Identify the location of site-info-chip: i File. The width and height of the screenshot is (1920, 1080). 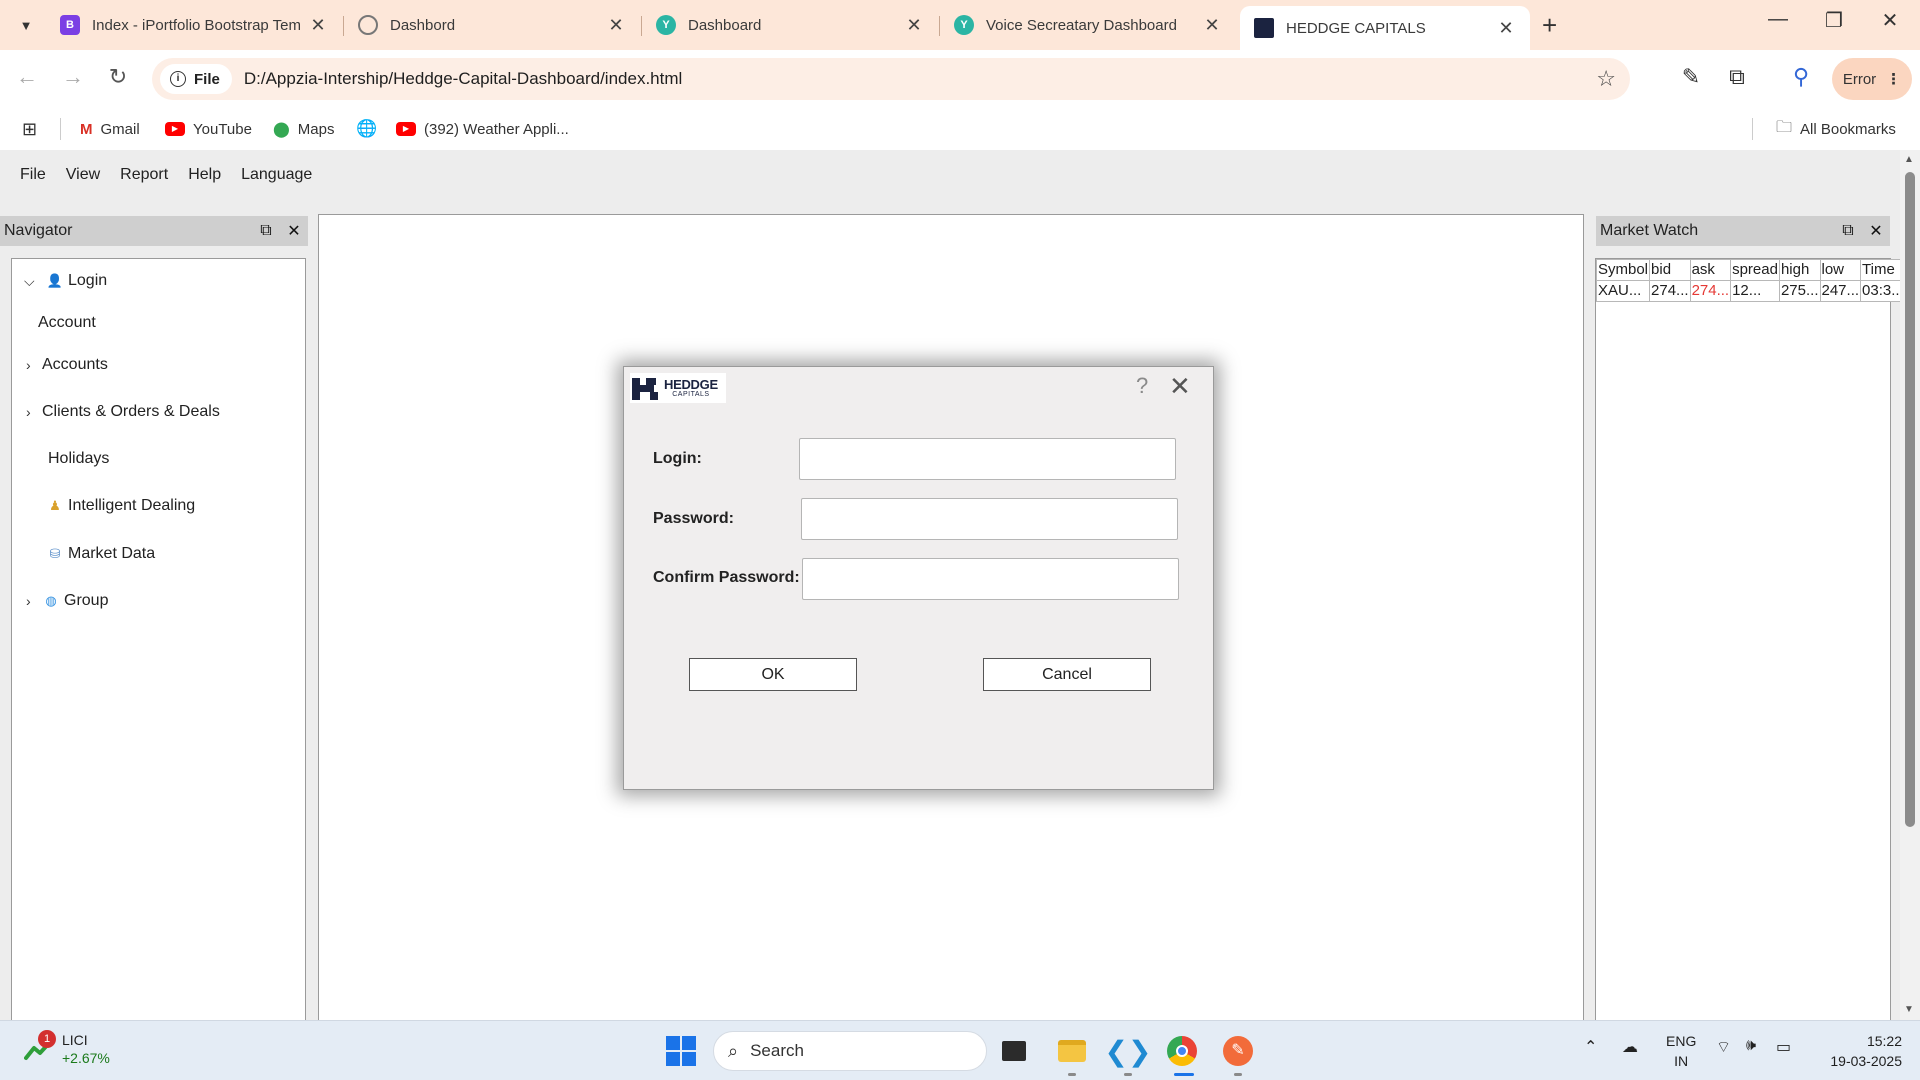
(196, 79).